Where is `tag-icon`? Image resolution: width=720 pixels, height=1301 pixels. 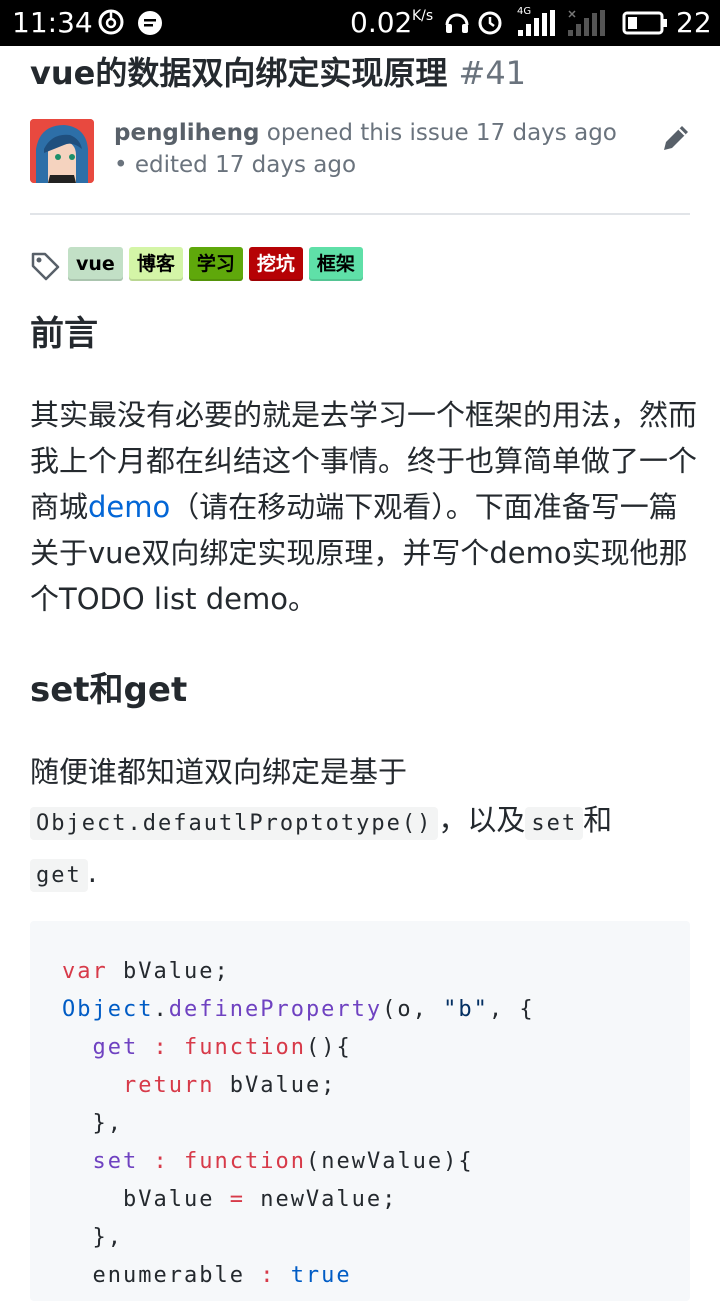
tag-icon is located at coordinates (45, 266).